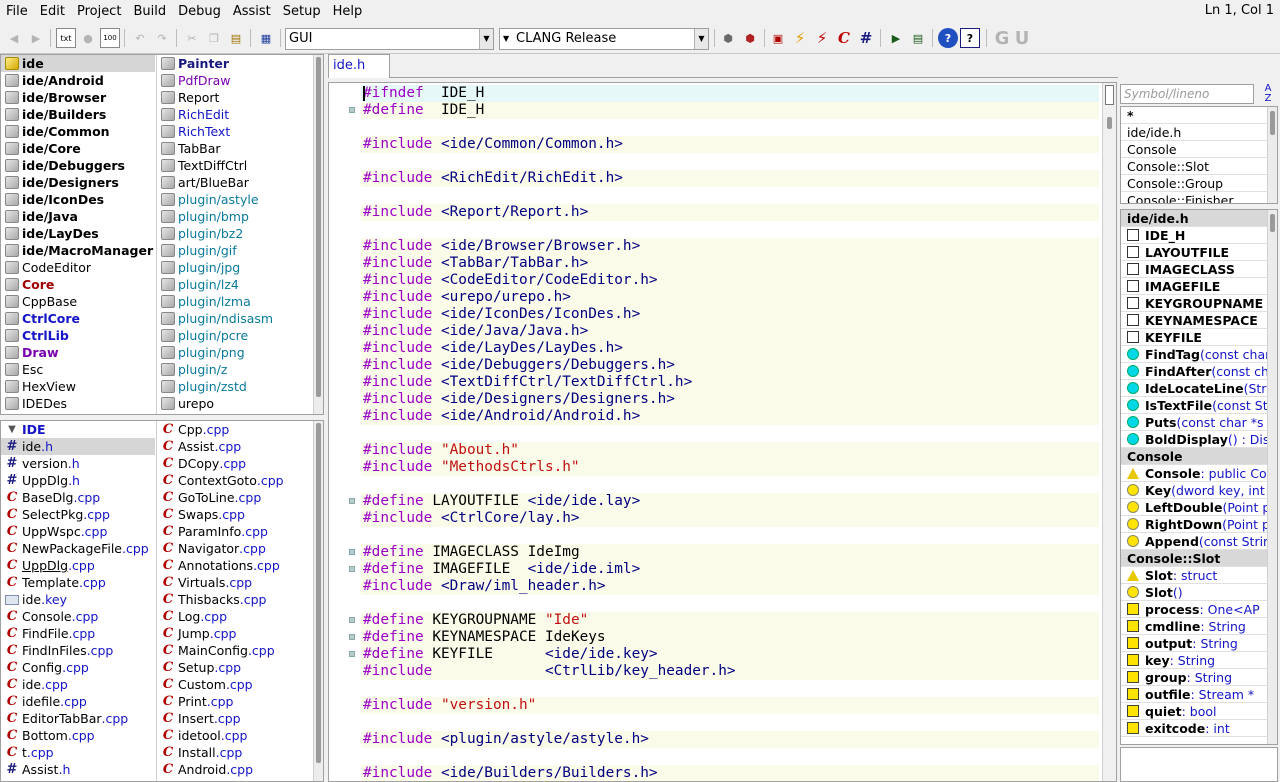 The width and height of the screenshot is (1280, 782). I want to click on symbol-group-header: Console, so click(1199, 456).